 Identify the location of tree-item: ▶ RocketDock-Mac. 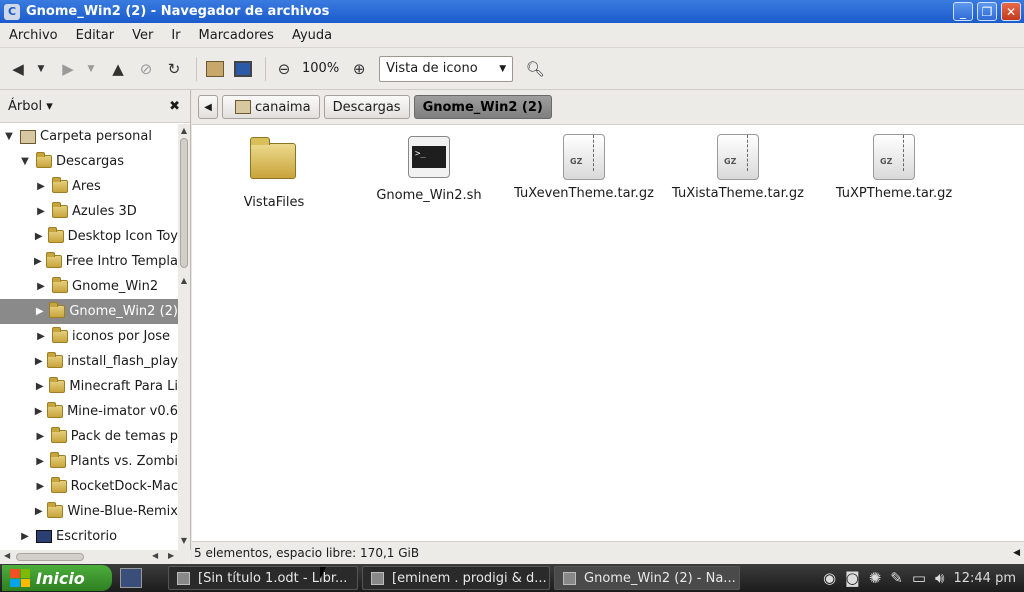
(89, 486).